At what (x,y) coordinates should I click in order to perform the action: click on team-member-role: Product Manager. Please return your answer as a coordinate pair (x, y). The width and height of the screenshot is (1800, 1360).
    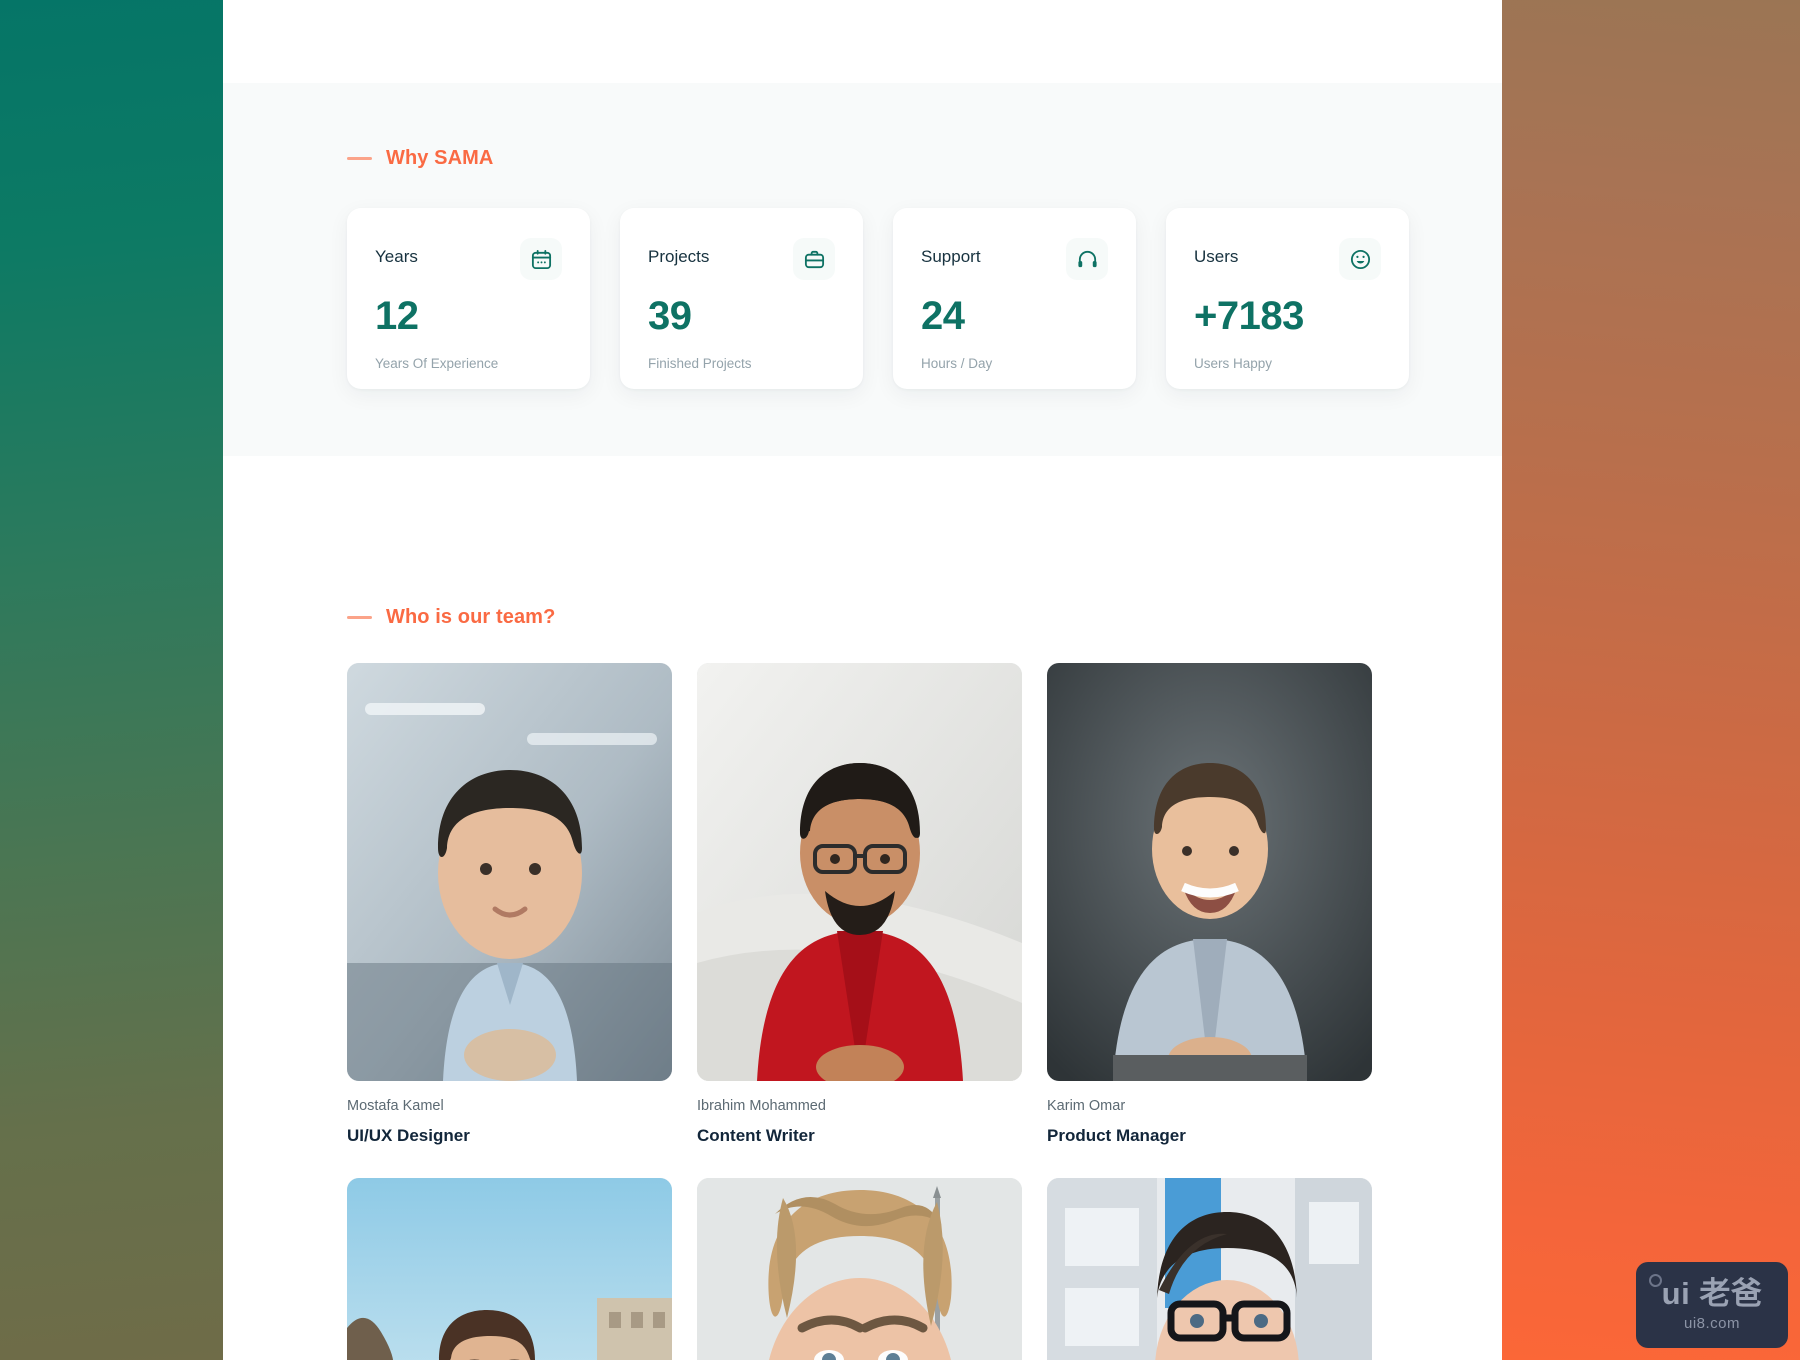
    Looking at the image, I should click on (1116, 1135).